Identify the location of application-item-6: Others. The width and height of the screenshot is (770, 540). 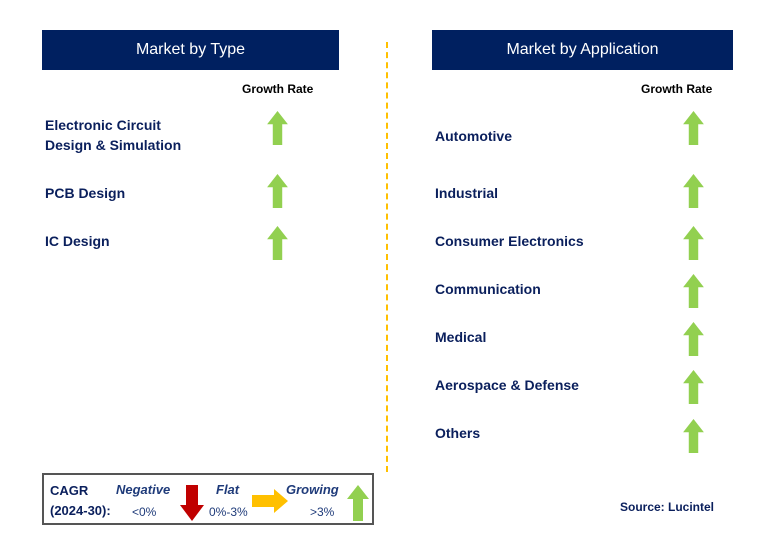
(458, 433).